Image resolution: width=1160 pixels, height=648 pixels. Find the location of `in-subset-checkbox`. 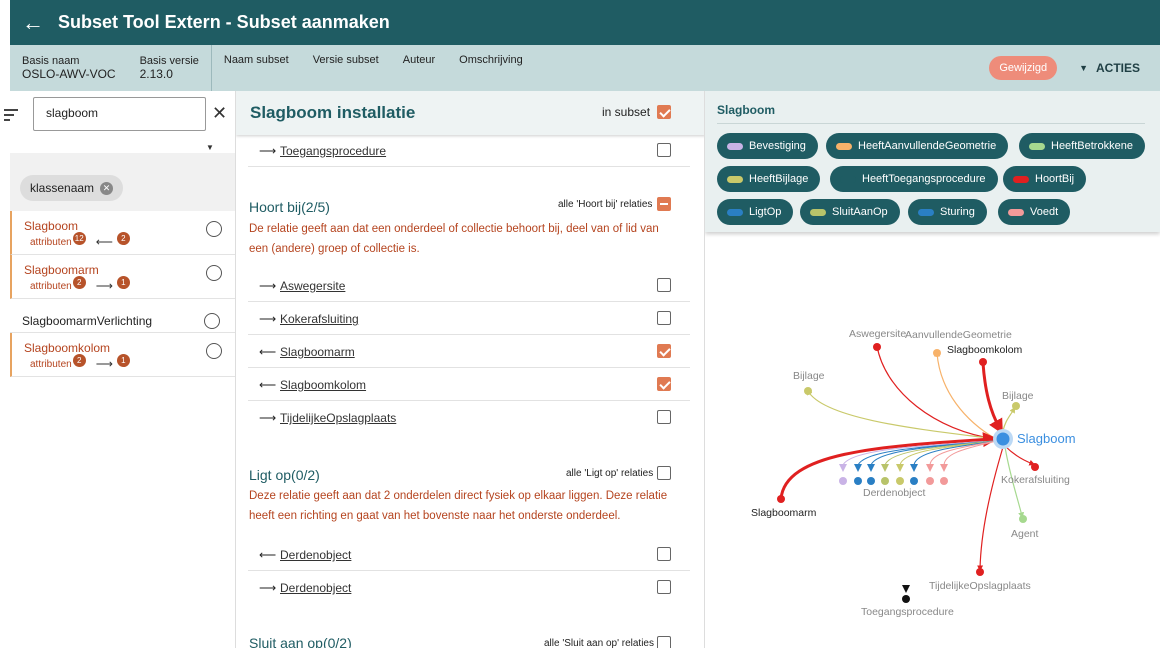

in-subset-checkbox is located at coordinates (664, 112).